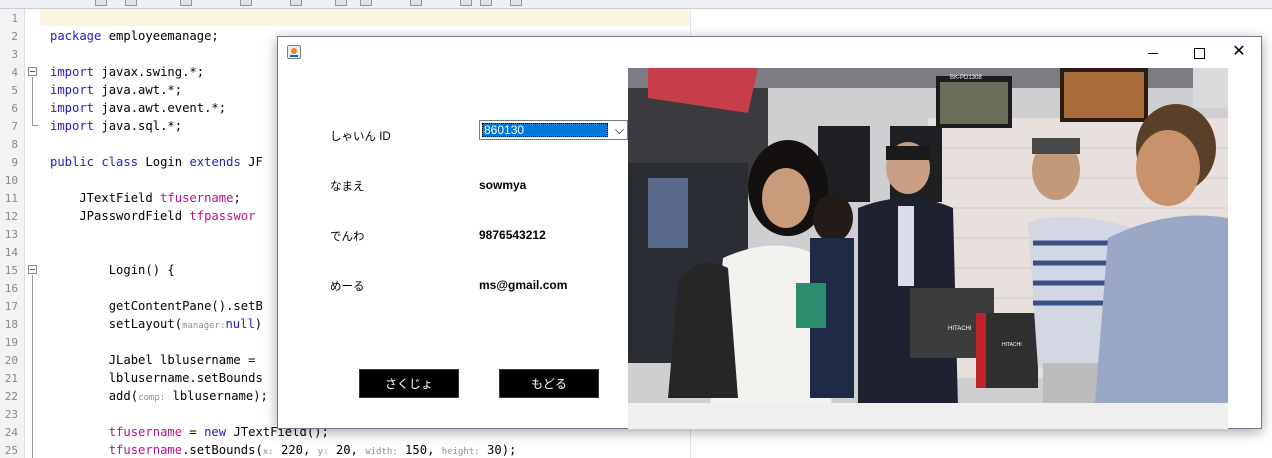 The height and width of the screenshot is (458, 1272). I want to click on line-number: 20, so click(11, 360).